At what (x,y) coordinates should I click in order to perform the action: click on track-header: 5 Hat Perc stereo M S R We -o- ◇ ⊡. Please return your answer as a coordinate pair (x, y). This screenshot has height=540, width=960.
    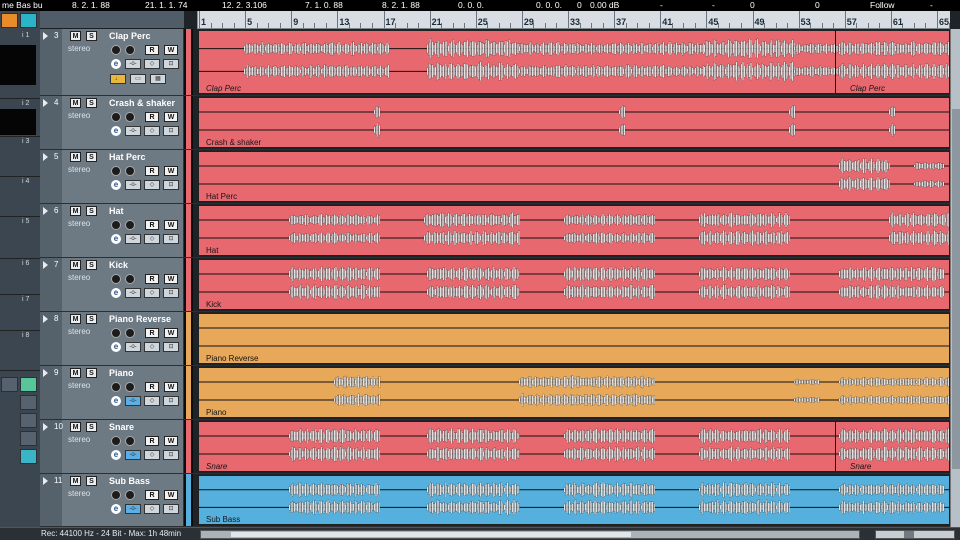
    Looking at the image, I should click on (112, 176).